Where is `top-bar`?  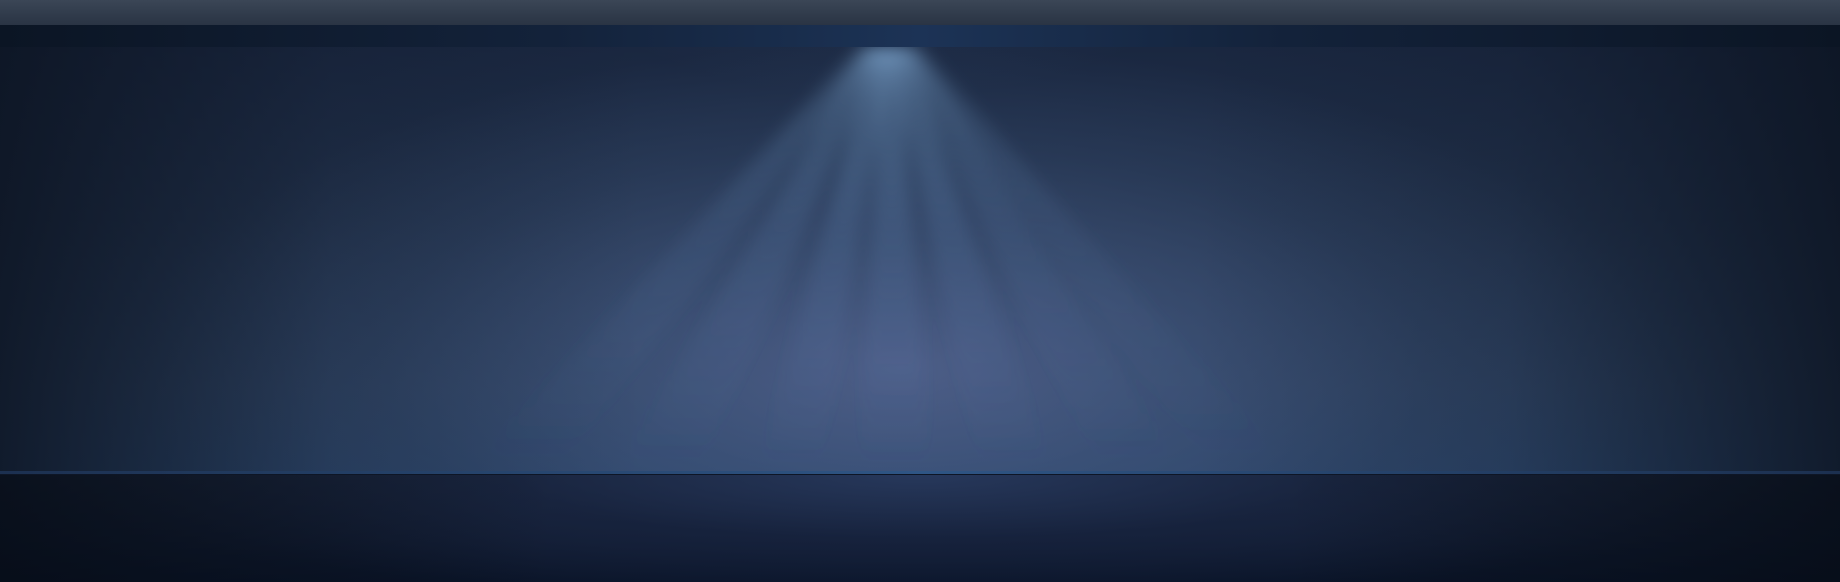
top-bar is located at coordinates (920, 13).